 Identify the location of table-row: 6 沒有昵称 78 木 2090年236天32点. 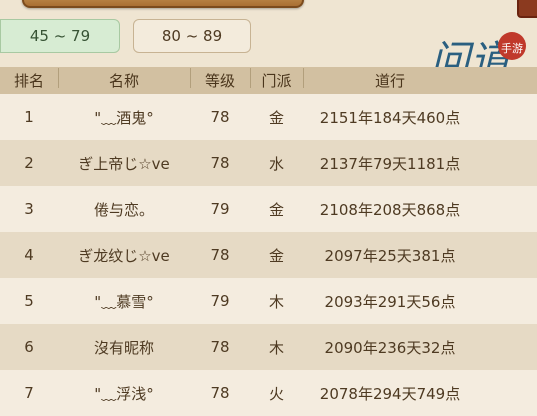
(268, 347).